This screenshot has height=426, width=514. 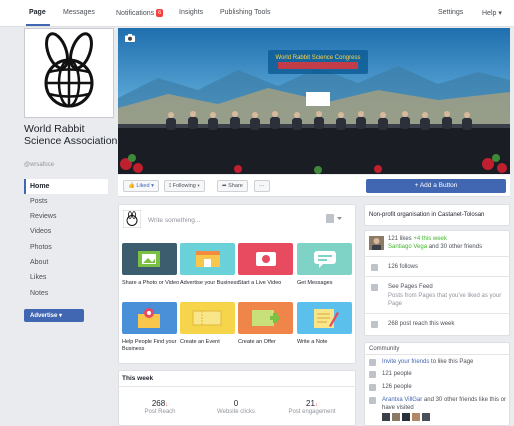 I want to click on likes-delta: +4 this week, so click(x=430, y=239).